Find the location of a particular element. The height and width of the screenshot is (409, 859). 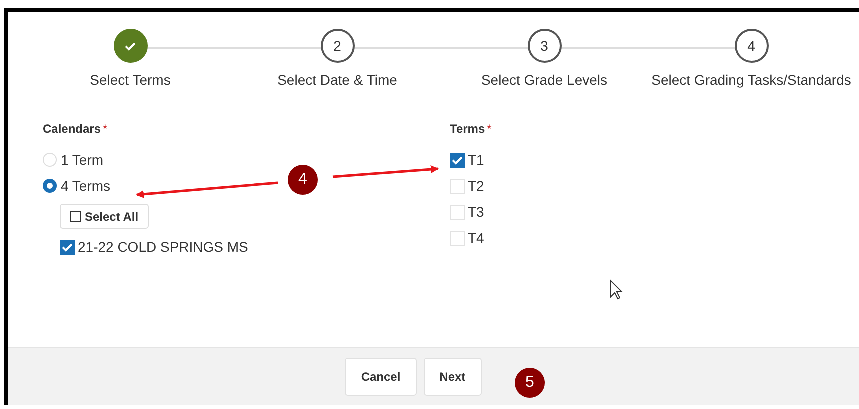

radio-button is located at coordinates (50, 186).